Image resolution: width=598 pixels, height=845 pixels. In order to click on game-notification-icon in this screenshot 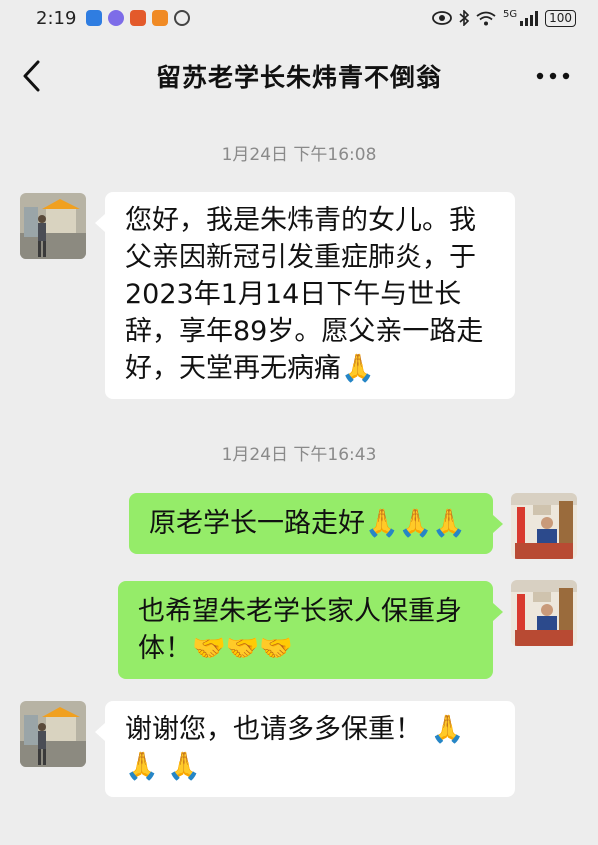, I will do `click(160, 18)`.